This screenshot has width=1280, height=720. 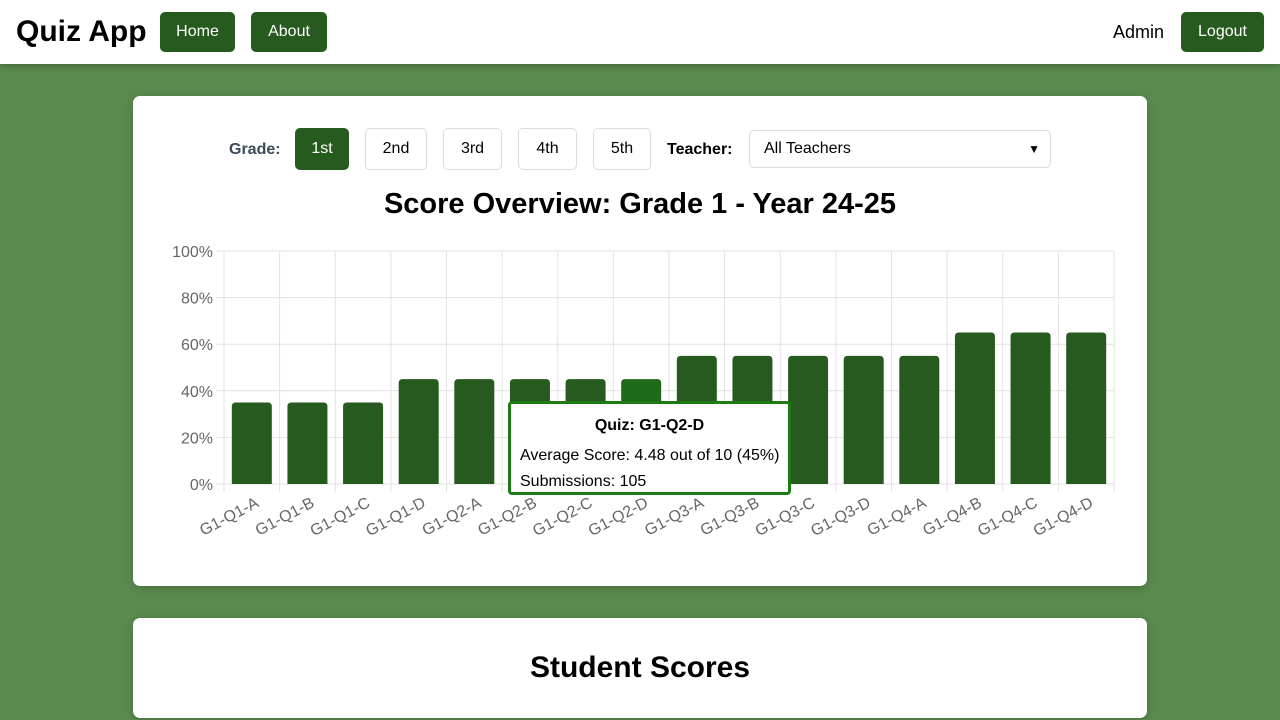 I want to click on tooltip-average-score: Average Score: 4.48 out of 10 (45%), so click(x=650, y=455).